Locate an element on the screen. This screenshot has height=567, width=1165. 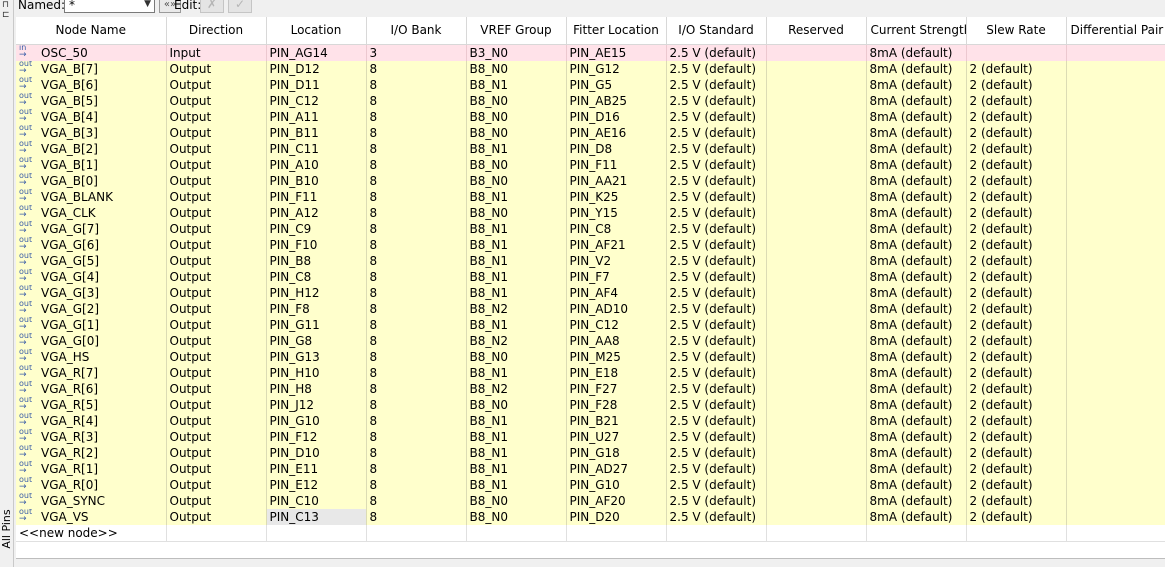
new-node-cell: <<new node>> is located at coordinates (91, 533).